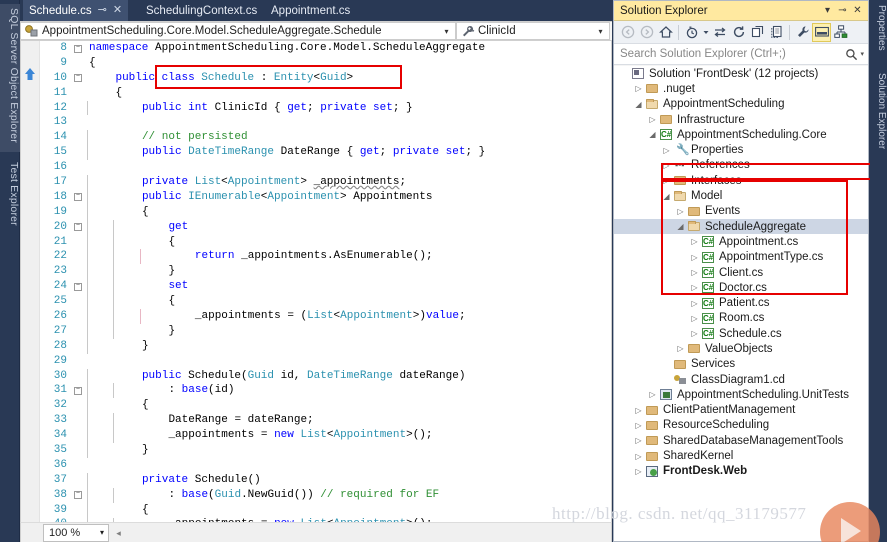 The height and width of the screenshot is (542, 887). I want to click on view-class-diagram-icon, so click(840, 32).